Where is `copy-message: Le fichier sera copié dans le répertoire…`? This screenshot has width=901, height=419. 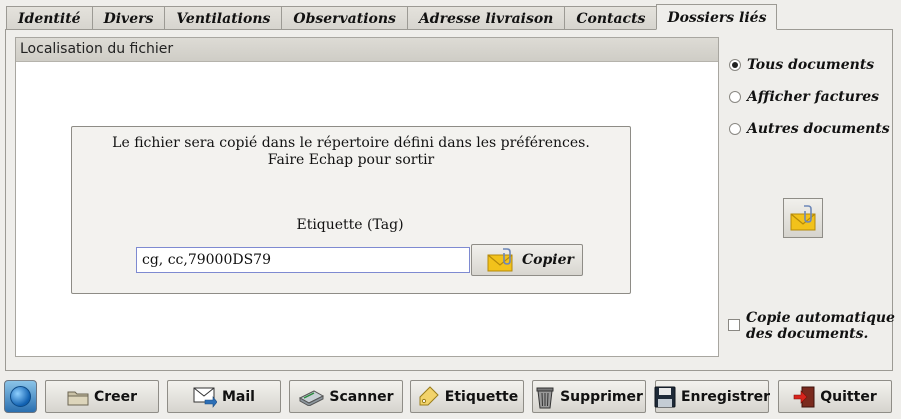 copy-message: Le fichier sera copié dans le répertoire… is located at coordinates (351, 152).